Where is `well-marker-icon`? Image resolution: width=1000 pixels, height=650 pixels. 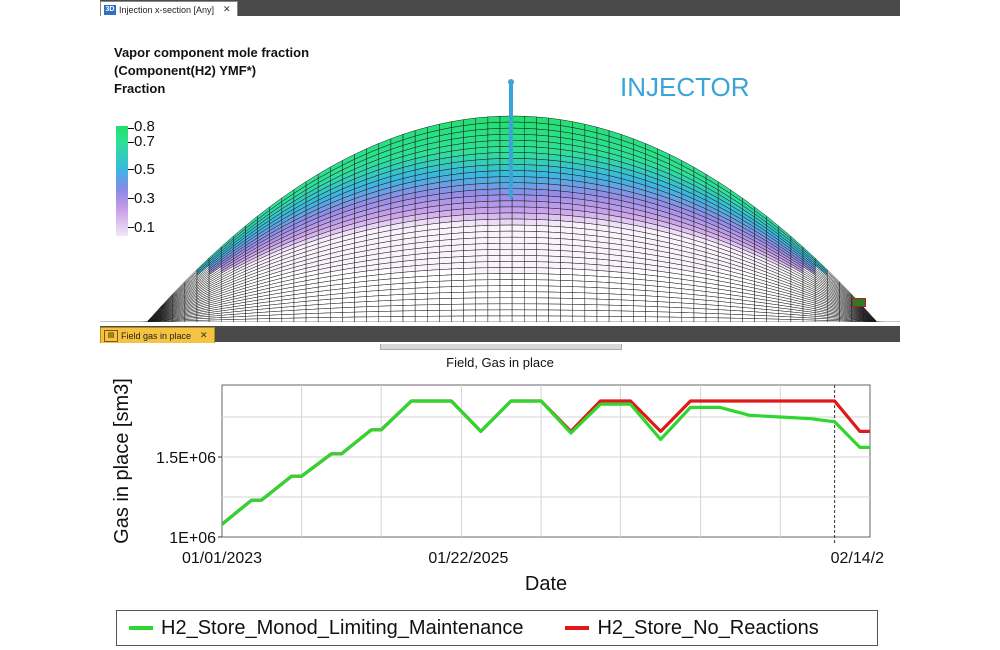 well-marker-icon is located at coordinates (859, 302).